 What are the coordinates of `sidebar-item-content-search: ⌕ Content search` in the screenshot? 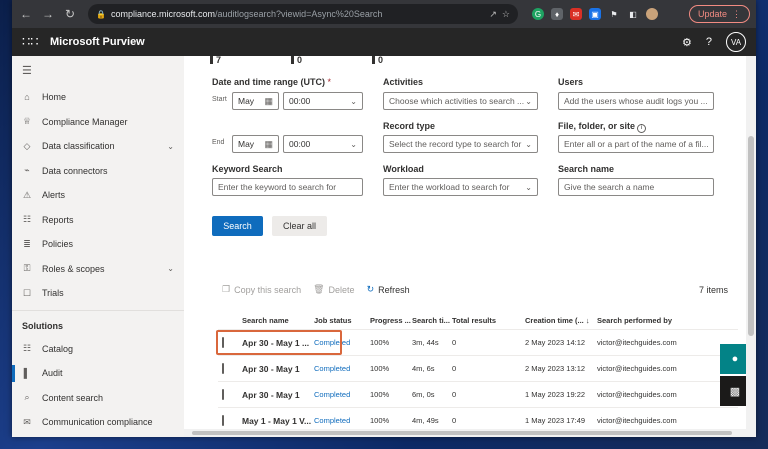 It's located at (98, 398).